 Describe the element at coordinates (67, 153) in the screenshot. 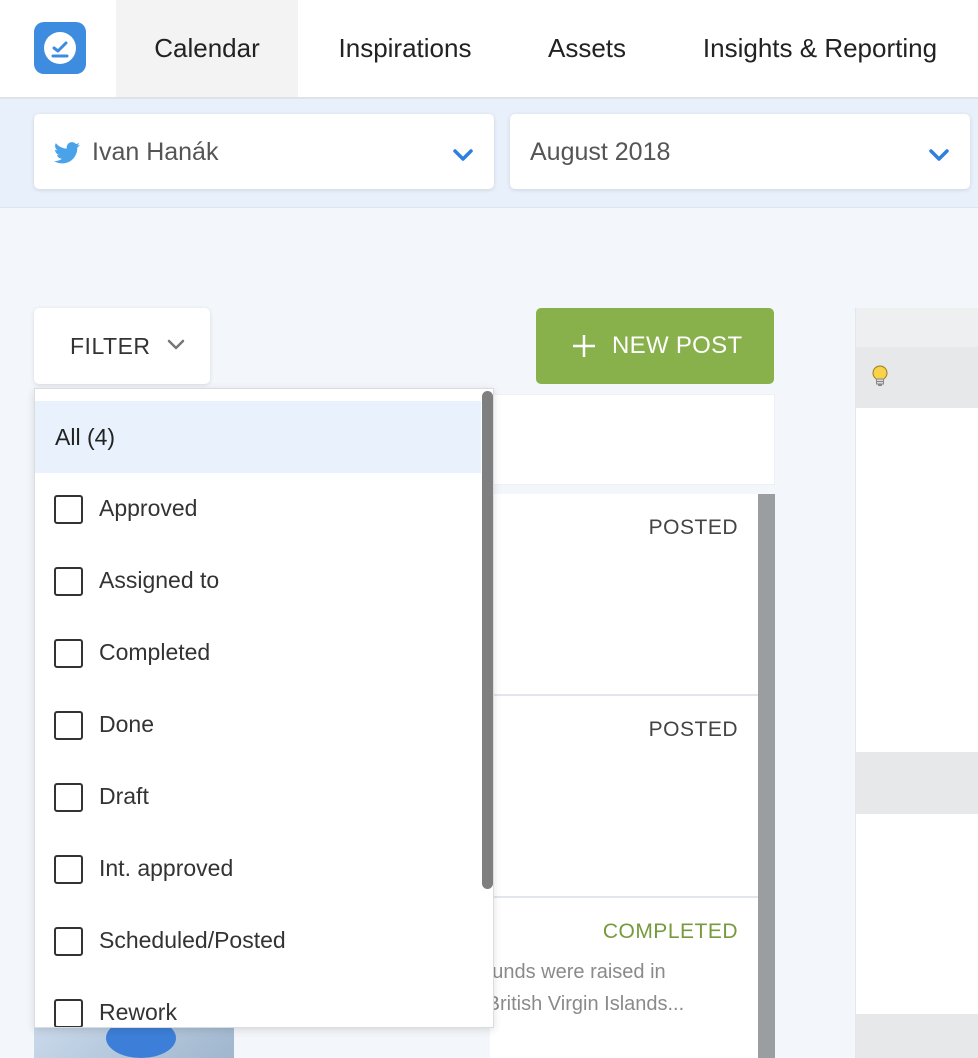

I see `twitter-icon` at that location.